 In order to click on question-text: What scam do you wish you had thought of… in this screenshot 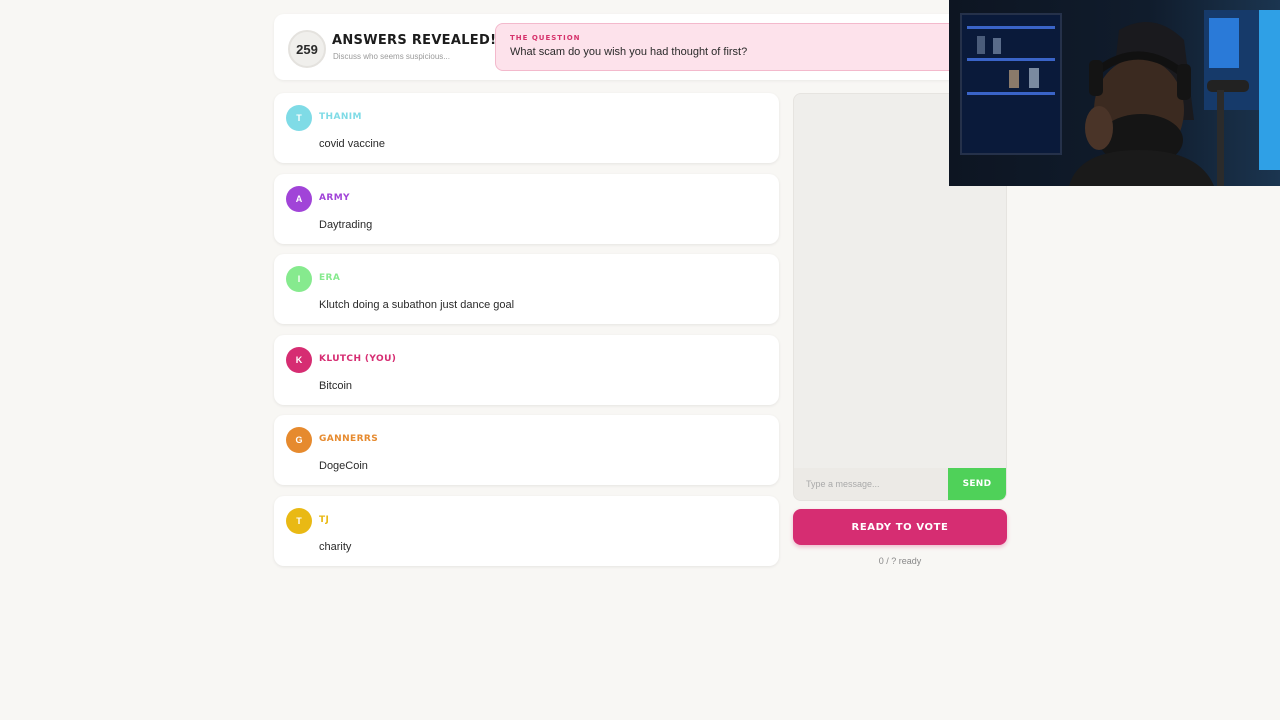, I will do `click(629, 52)`.